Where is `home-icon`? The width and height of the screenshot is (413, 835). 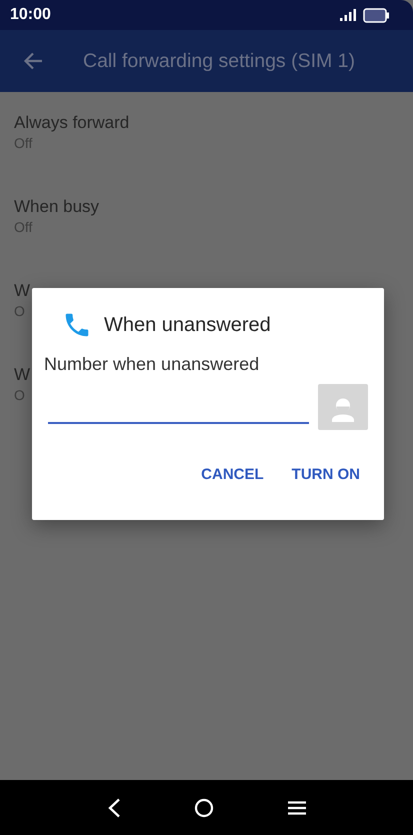
home-icon is located at coordinates (204, 808).